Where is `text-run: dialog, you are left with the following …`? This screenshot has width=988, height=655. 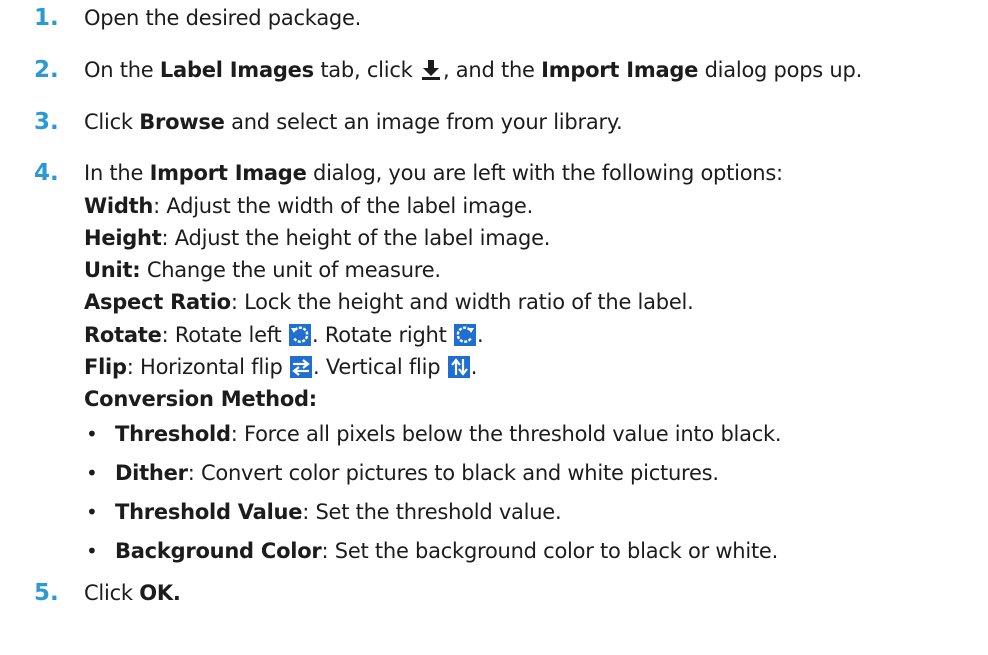
text-run: dialog, you are left with the following … is located at coordinates (544, 173).